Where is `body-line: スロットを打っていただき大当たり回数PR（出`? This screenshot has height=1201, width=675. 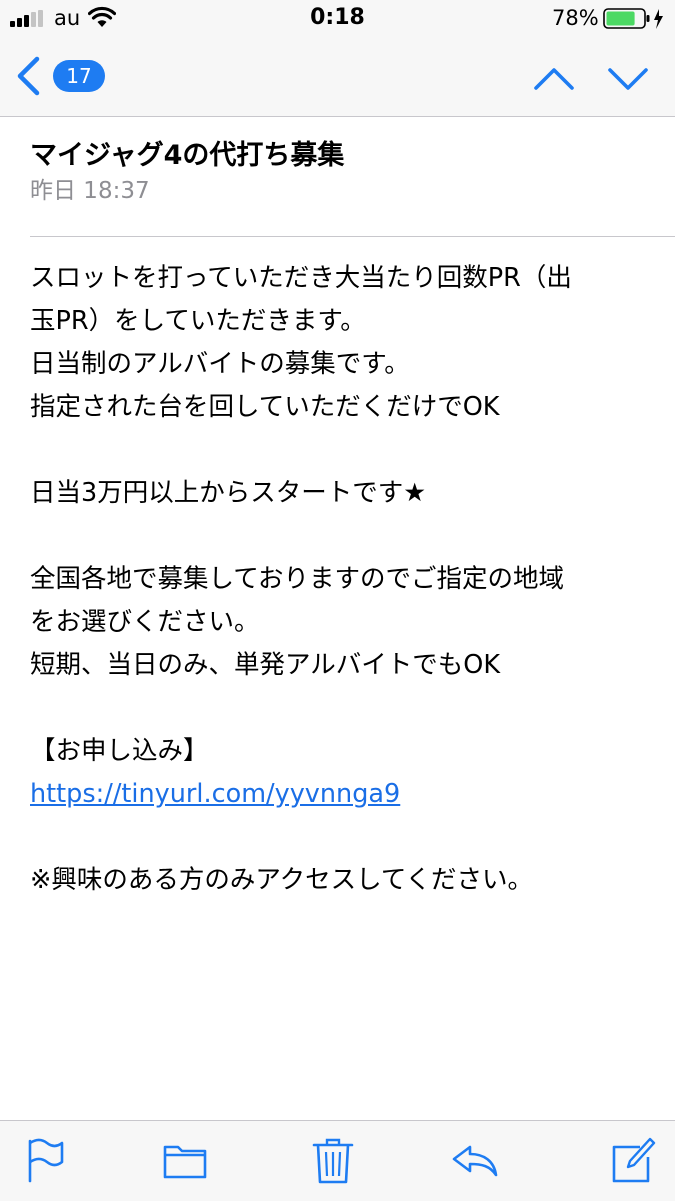 body-line: スロットを打っていただき大当たり回数PR（出 is located at coordinates (301, 278).